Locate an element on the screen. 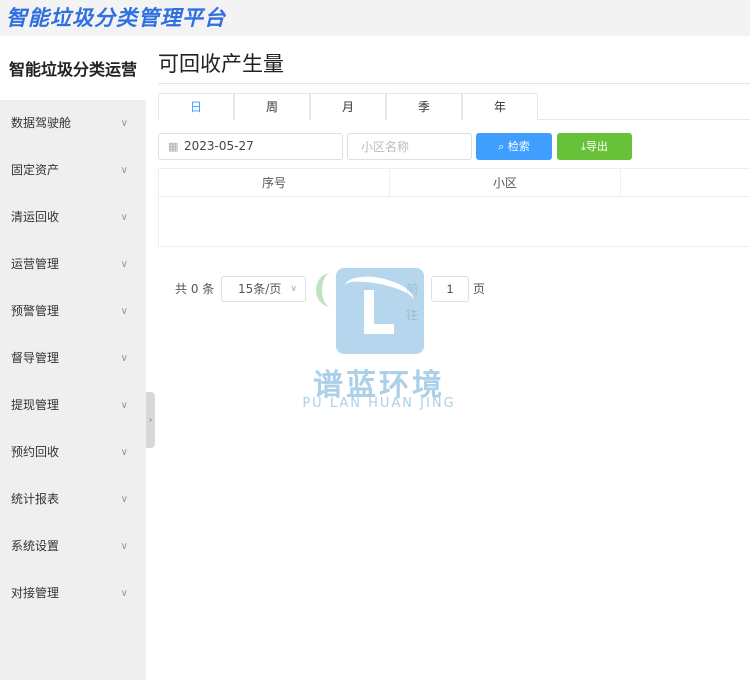 This screenshot has height=680, width=750. sidebar-collapse-handle: › is located at coordinates (150, 420).